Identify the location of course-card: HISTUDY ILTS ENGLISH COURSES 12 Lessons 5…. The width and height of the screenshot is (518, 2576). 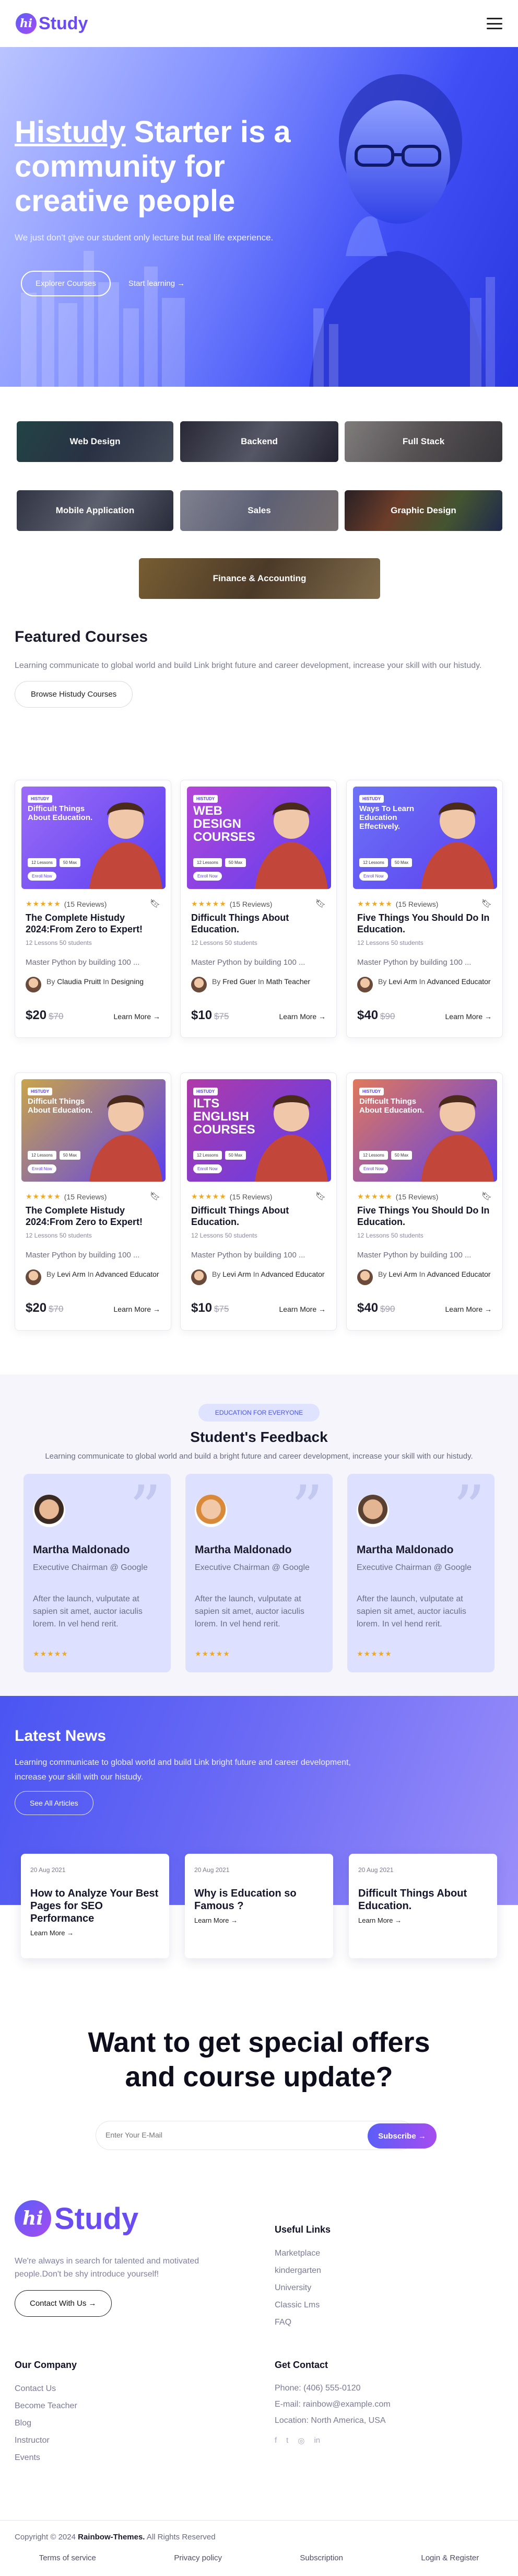
(258, 1201).